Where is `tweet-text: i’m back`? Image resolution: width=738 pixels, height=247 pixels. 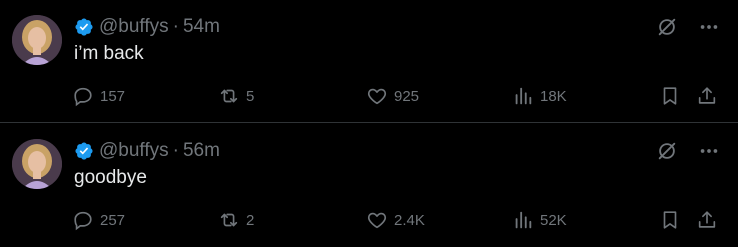 tweet-text: i’m back is located at coordinates (109, 53).